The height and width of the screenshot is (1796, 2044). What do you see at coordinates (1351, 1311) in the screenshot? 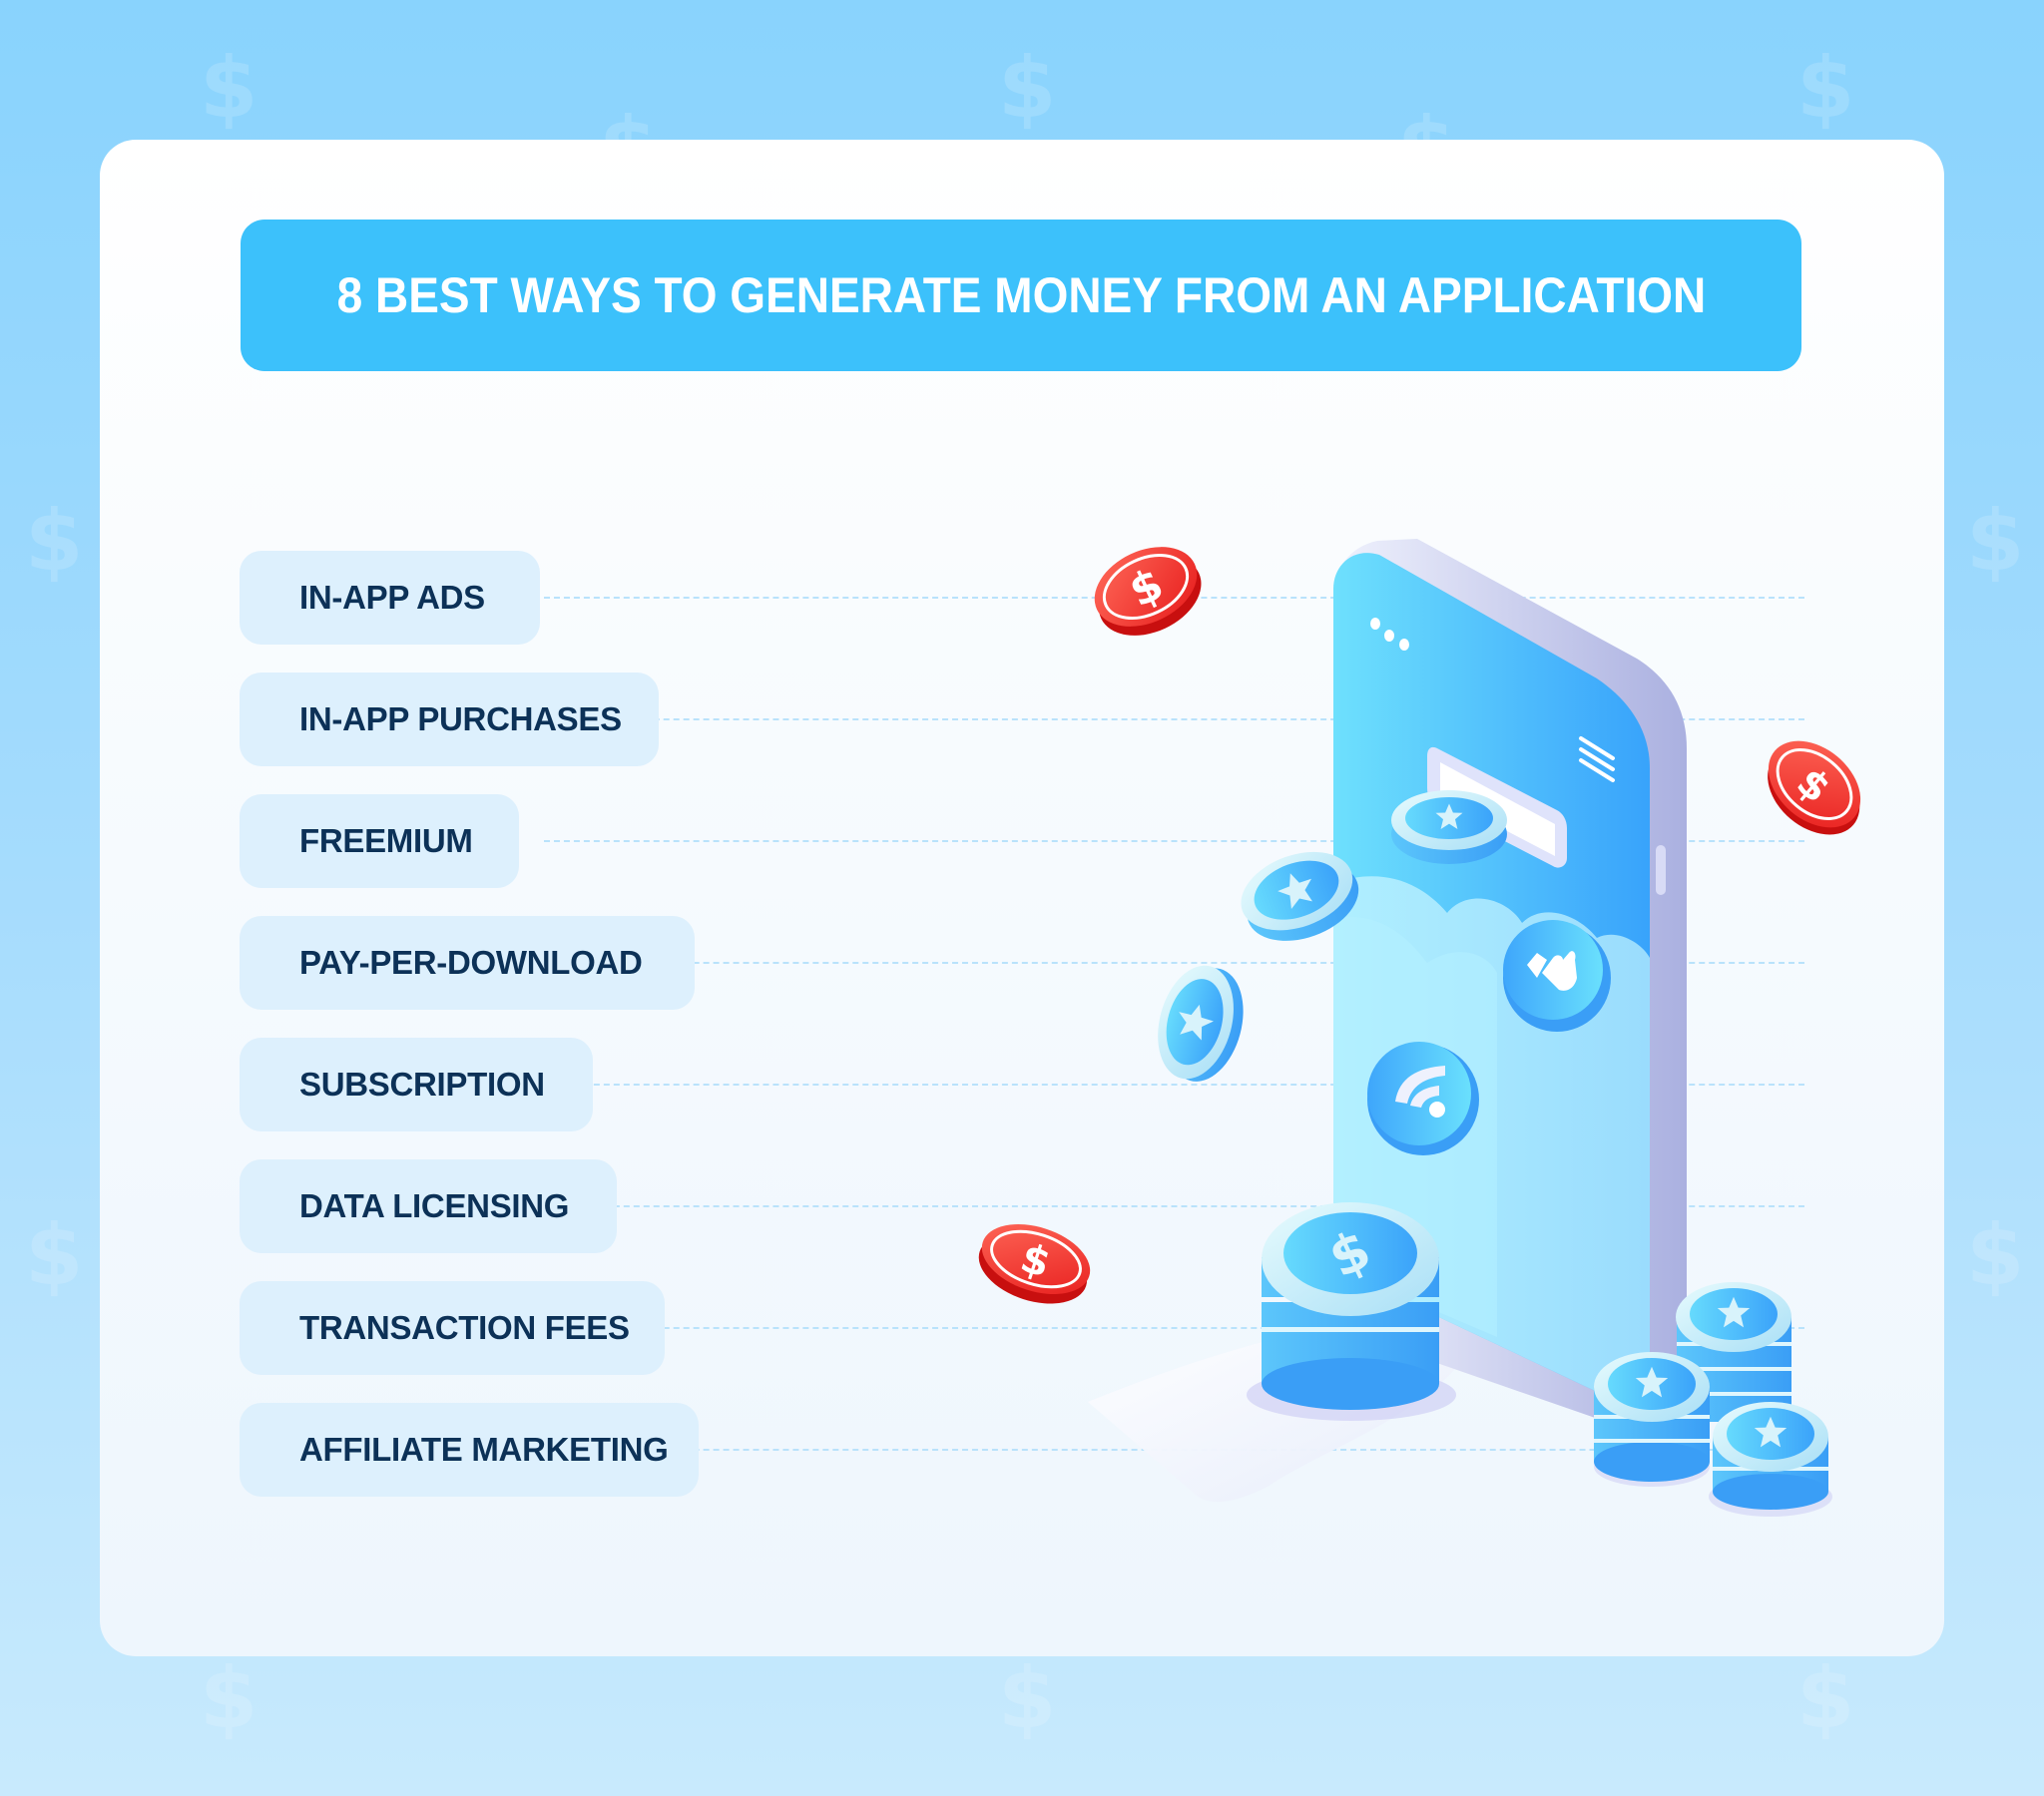
I see `dollar-coin-stack: $` at bounding box center [1351, 1311].